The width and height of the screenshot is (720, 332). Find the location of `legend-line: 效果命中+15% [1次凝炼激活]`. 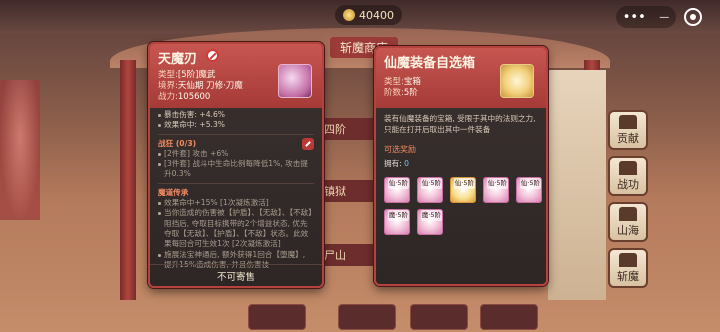

legend-line: 效果命中+15% [1次凝炼激活] is located at coordinates (236, 203).